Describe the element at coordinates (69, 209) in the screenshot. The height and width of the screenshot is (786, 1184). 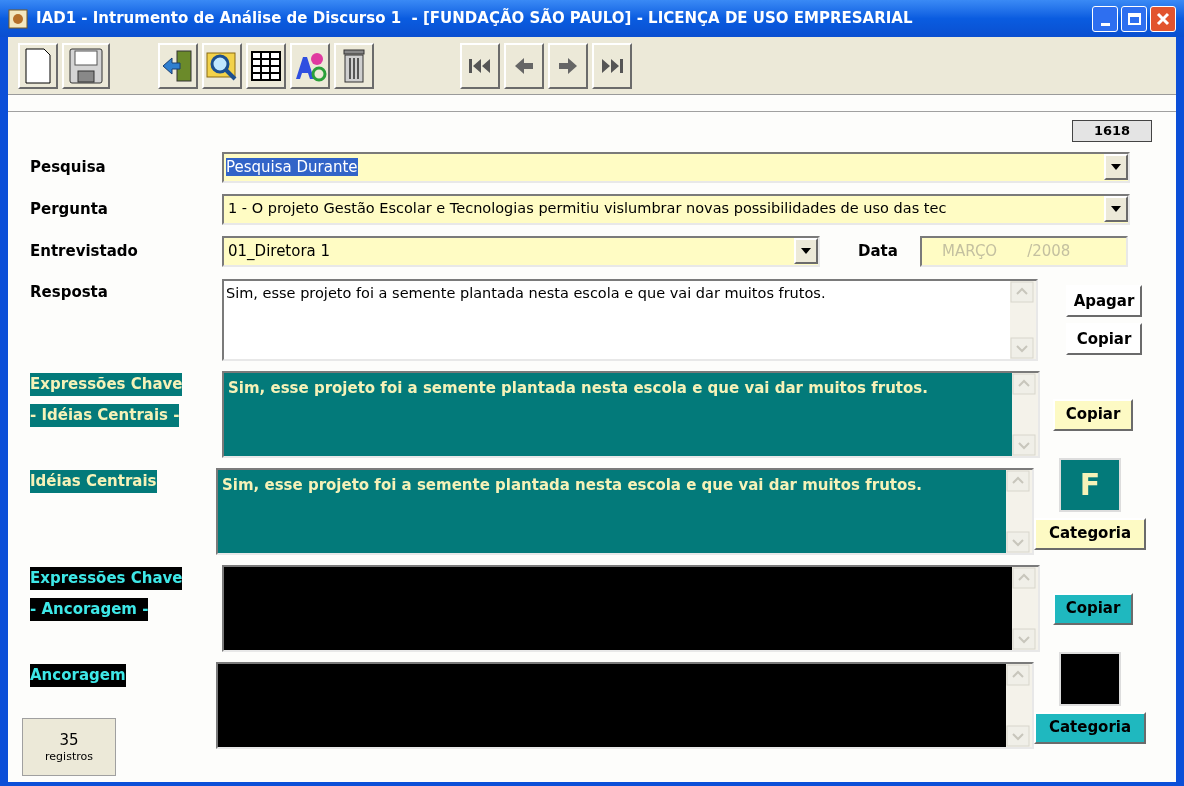
I see `field-label: Pergunta` at that location.